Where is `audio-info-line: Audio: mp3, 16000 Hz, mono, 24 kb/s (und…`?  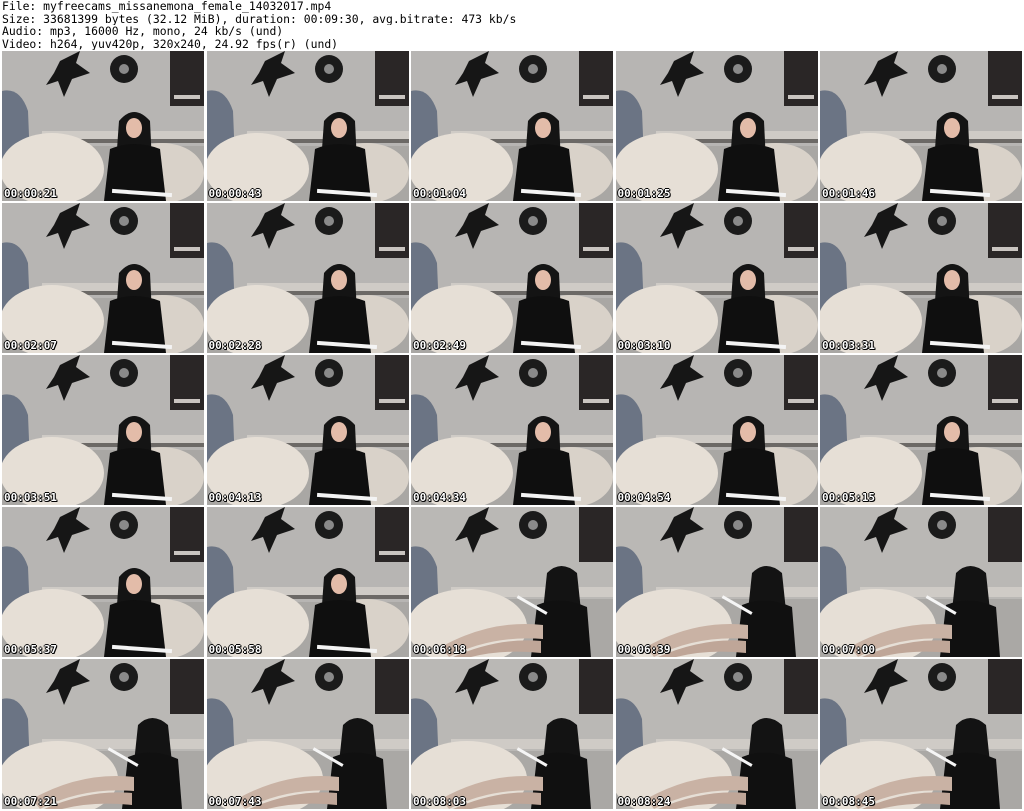
audio-info-line: Audio: mp3, 16000 Hz, mono, 24 kb/s (und… is located at coordinates (143, 31).